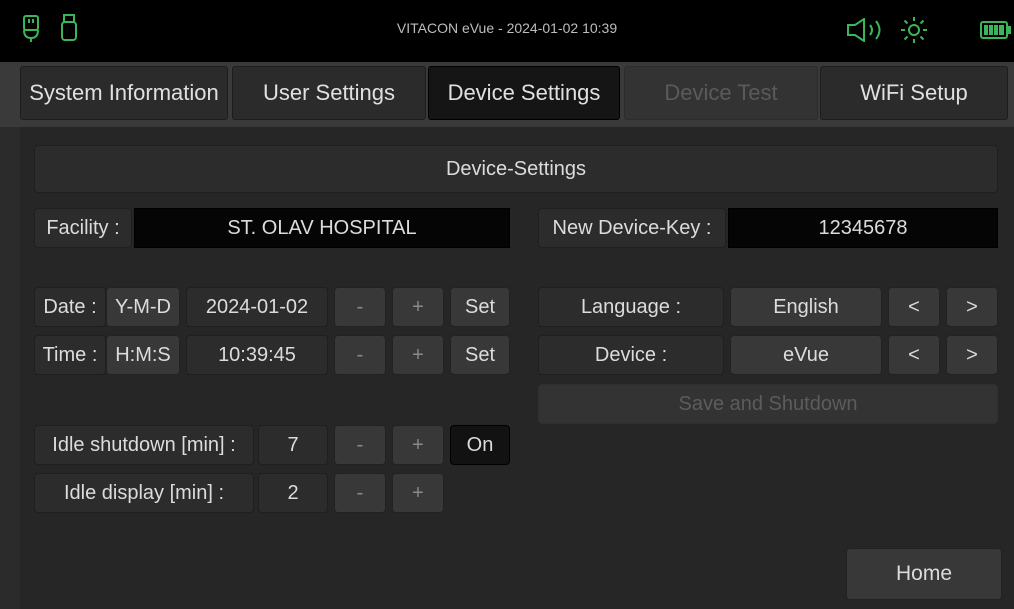  Describe the element at coordinates (70, 355) in the screenshot. I see `time-label: Time :` at that location.